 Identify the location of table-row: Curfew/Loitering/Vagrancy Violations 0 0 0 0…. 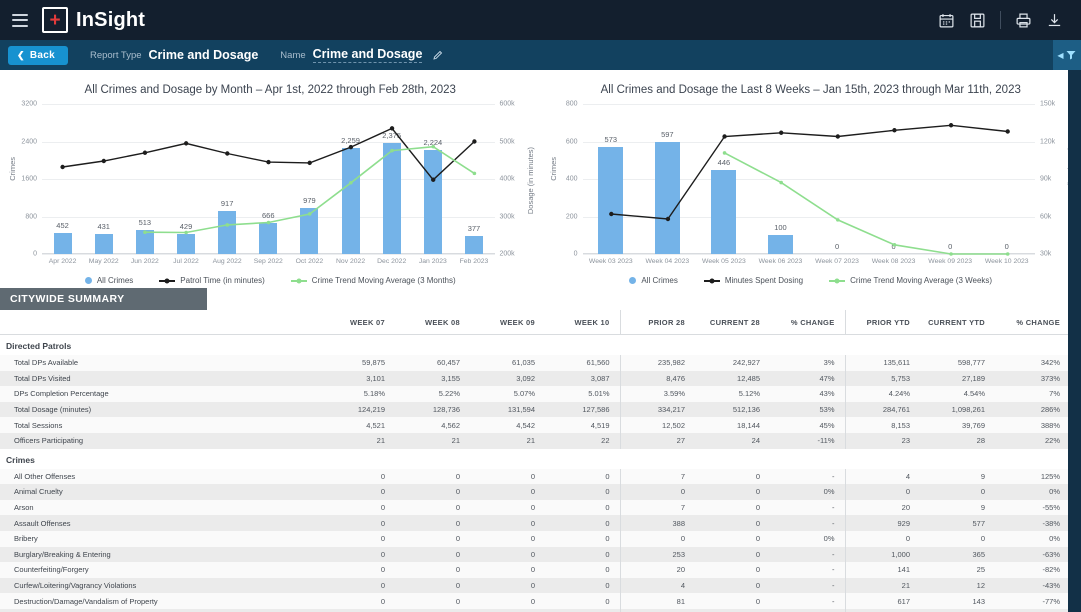
(535, 585).